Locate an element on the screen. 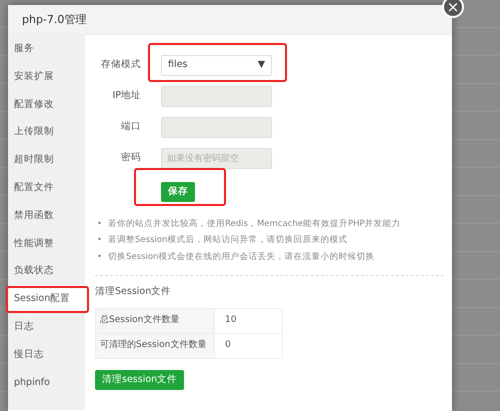  note-text: 若你的站点并发比较高，使用Redis，Memcache能有效提升PHP并发能力 is located at coordinates (254, 224).